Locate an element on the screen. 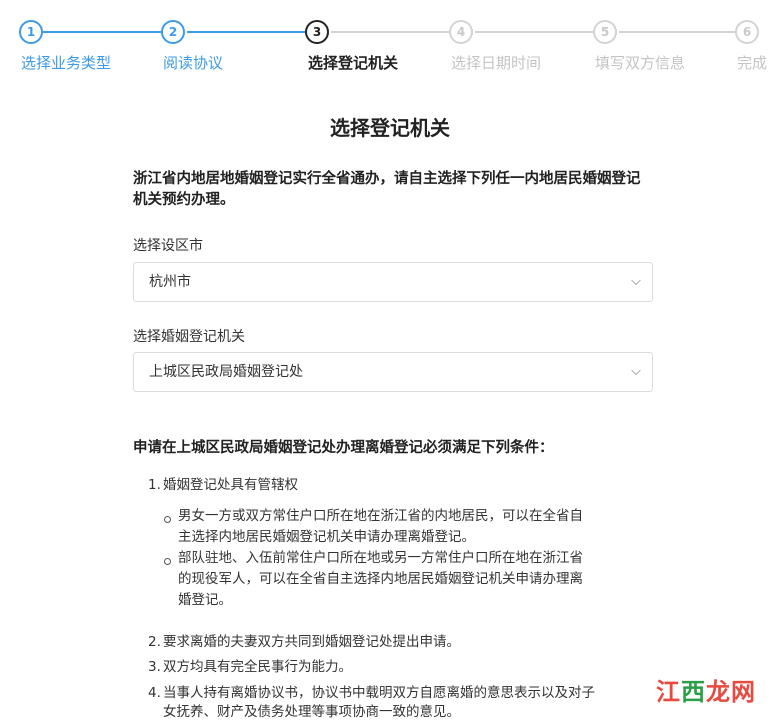 The image size is (780, 720). step-3-circle: 3 is located at coordinates (317, 32).